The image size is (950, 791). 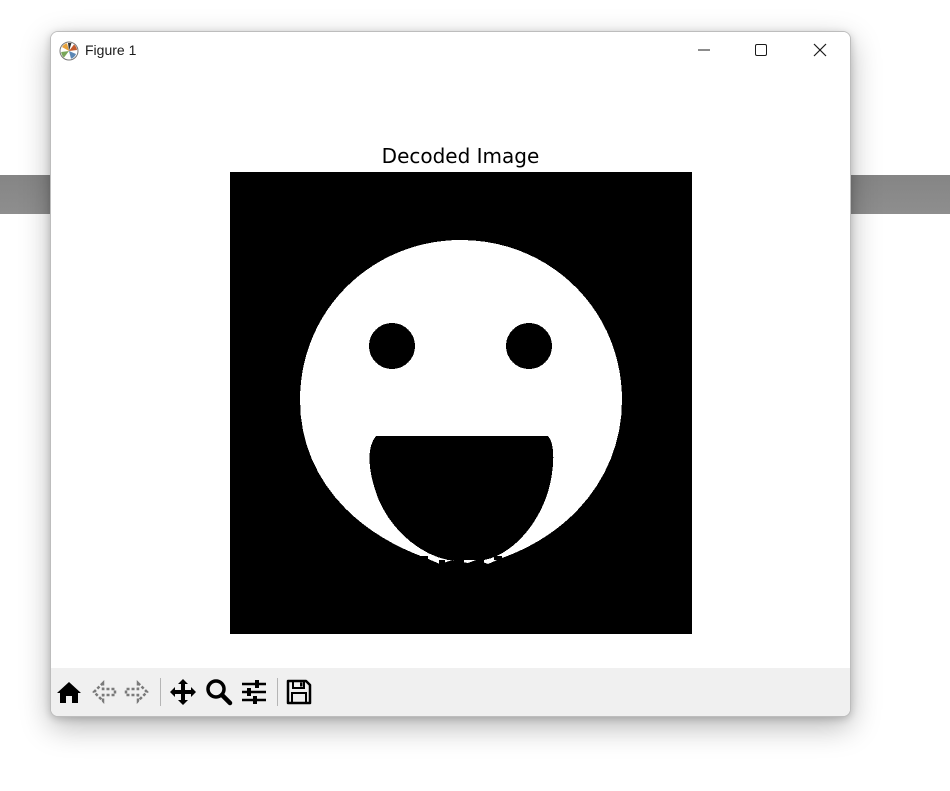 I want to click on configure-subplots-icon, so click(x=254, y=692).